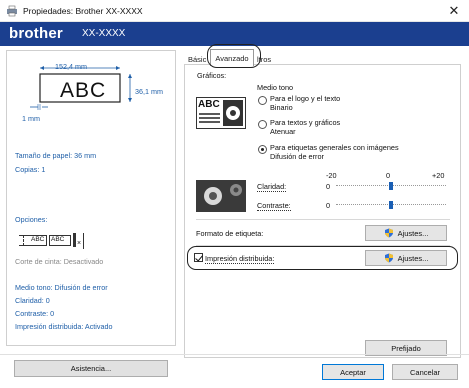 The height and width of the screenshot is (388, 469). What do you see at coordinates (71, 66) in the screenshot?
I see `width-dimension: 152,4 mm` at bounding box center [71, 66].